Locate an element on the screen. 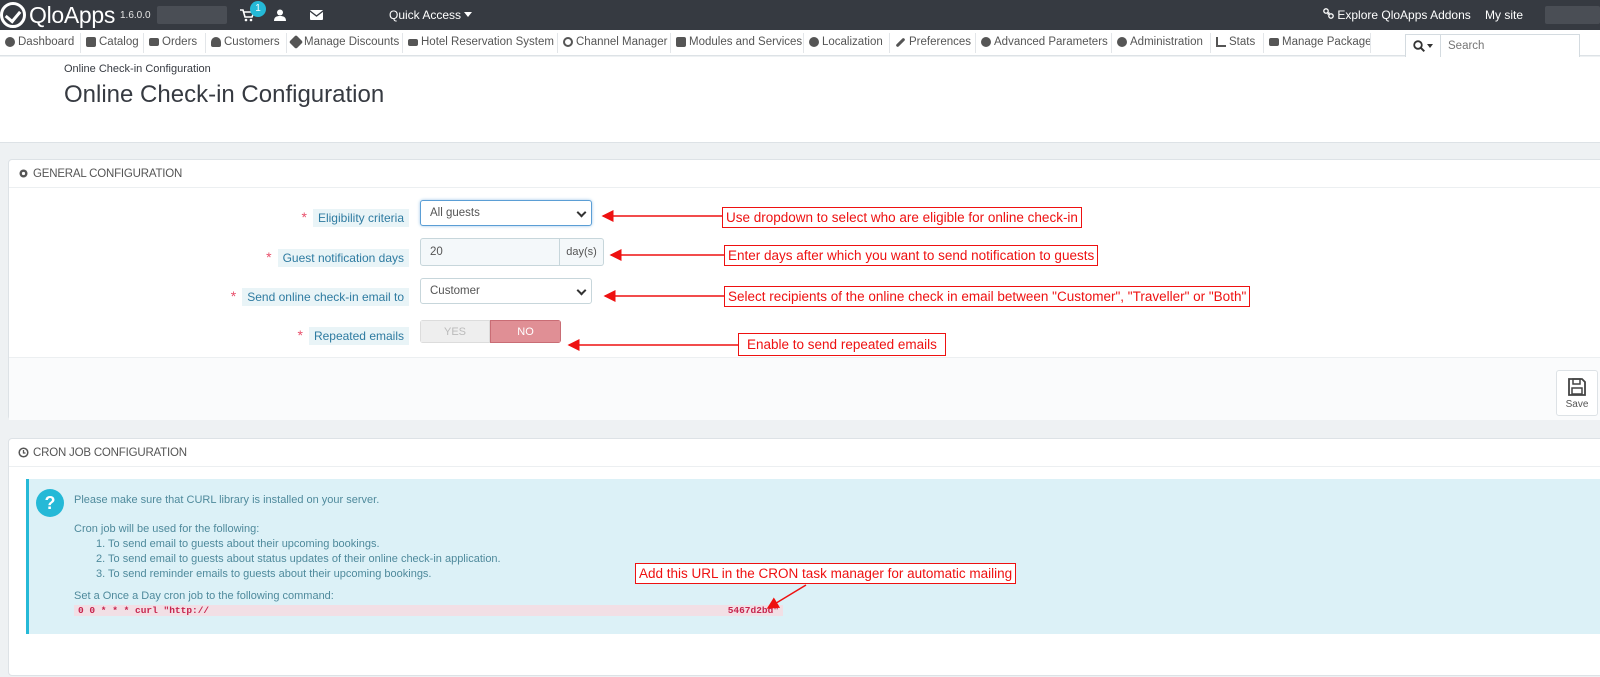 This screenshot has width=1600, height=677. nav-label: Manage Package is located at coordinates (1327, 42).